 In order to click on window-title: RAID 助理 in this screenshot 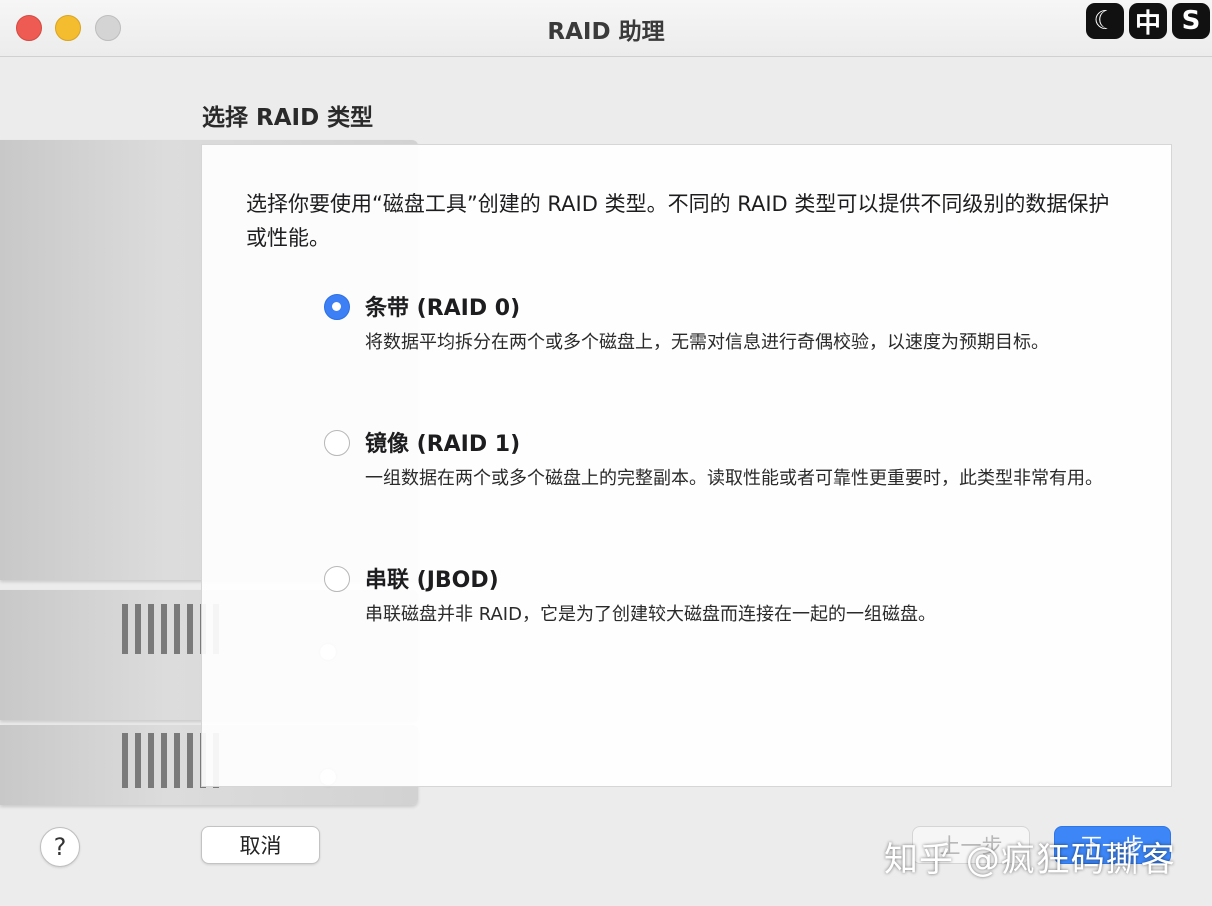, I will do `click(606, 32)`.